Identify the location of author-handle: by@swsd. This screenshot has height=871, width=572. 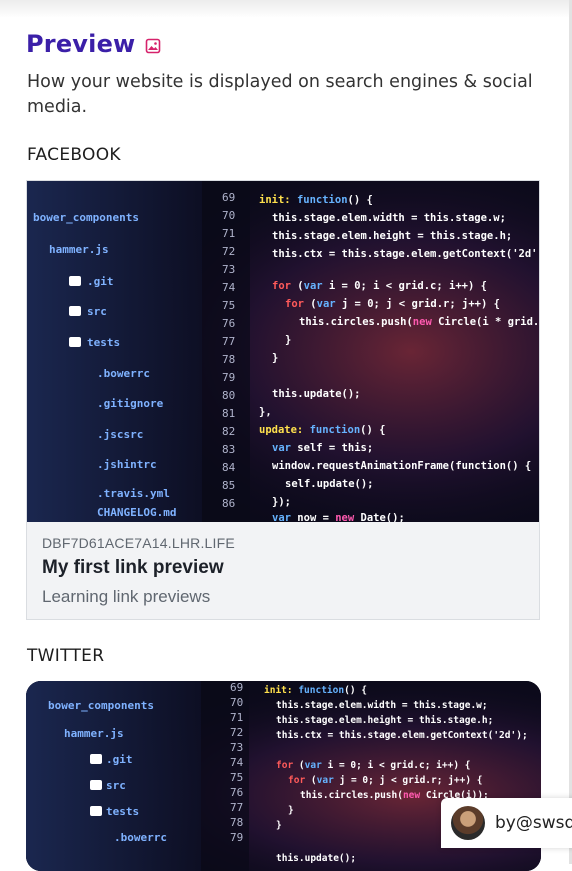
(533, 823).